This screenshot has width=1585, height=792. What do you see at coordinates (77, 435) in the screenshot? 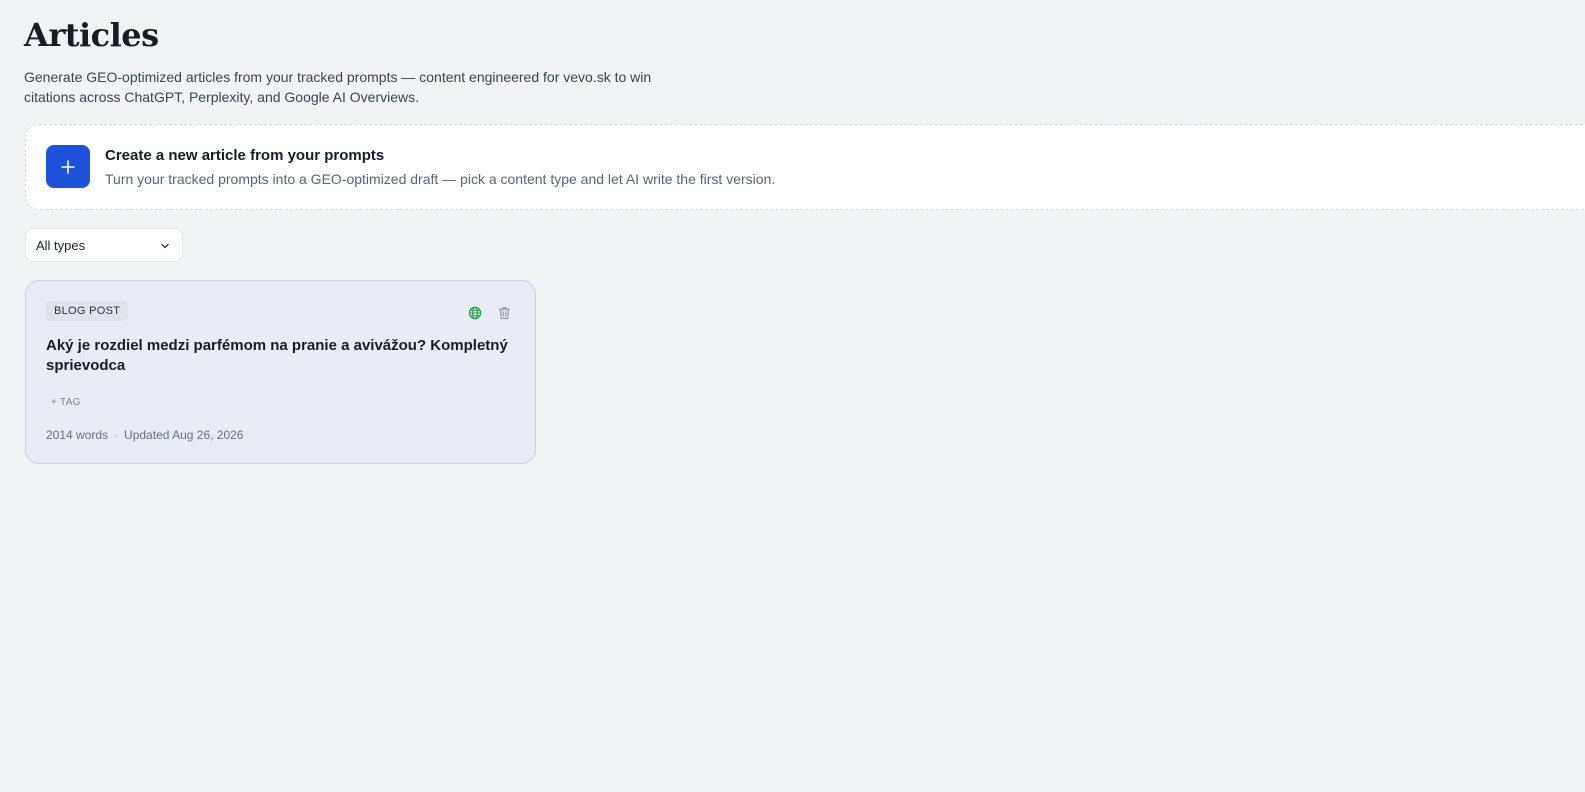
I see `word-count: 2014 words` at bounding box center [77, 435].